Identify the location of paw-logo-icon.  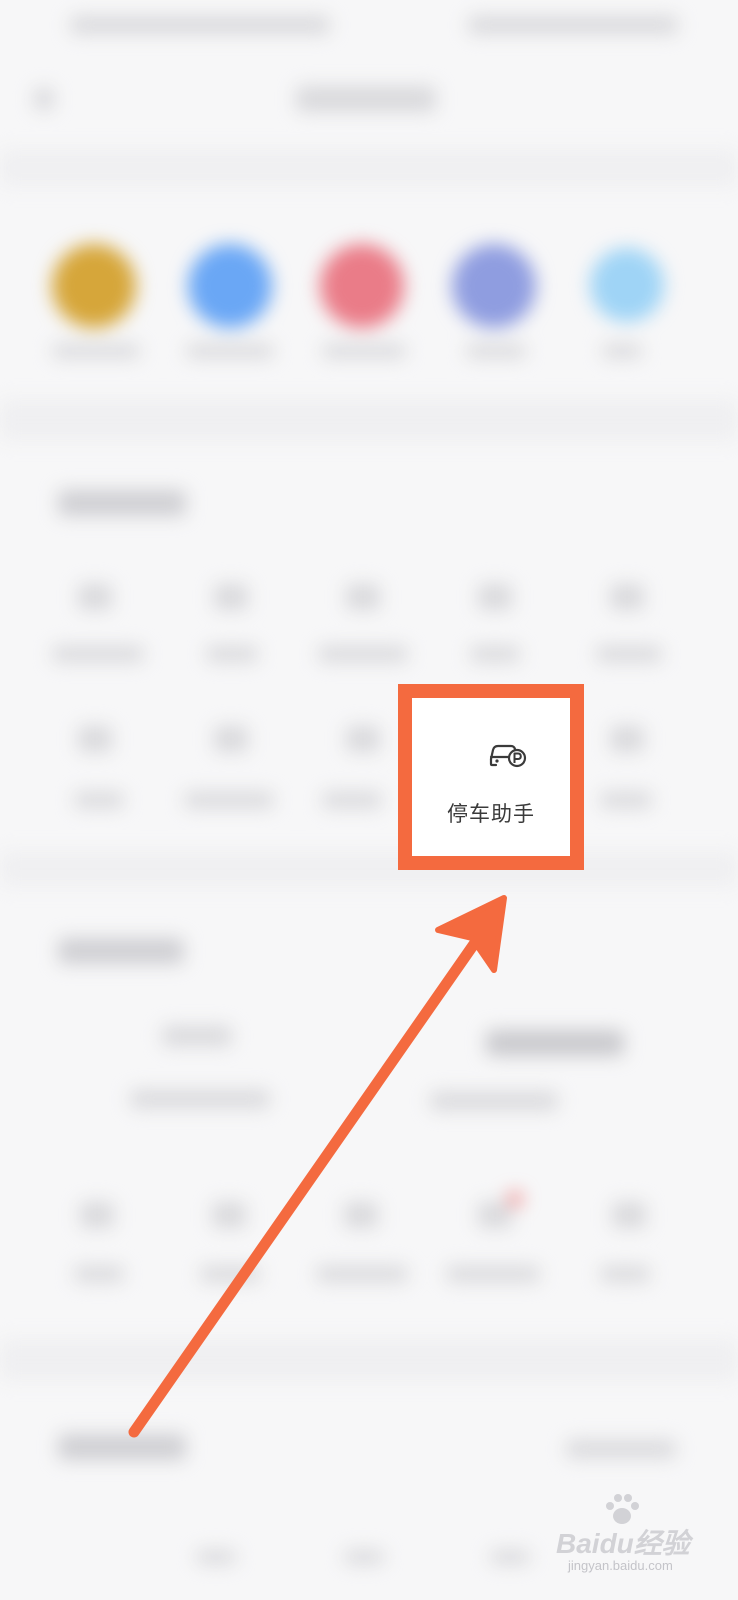
(622, 1509).